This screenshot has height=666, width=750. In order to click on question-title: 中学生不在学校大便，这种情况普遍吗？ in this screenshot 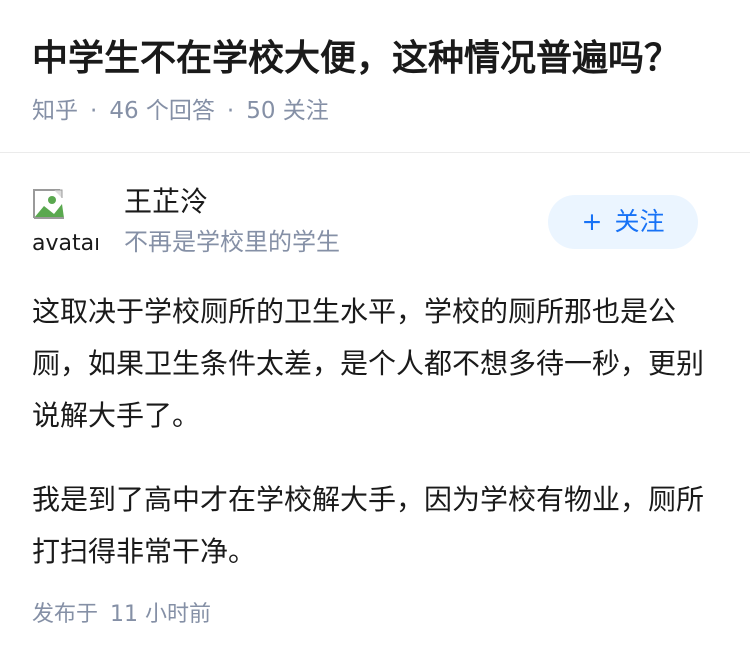, I will do `click(356, 59)`.